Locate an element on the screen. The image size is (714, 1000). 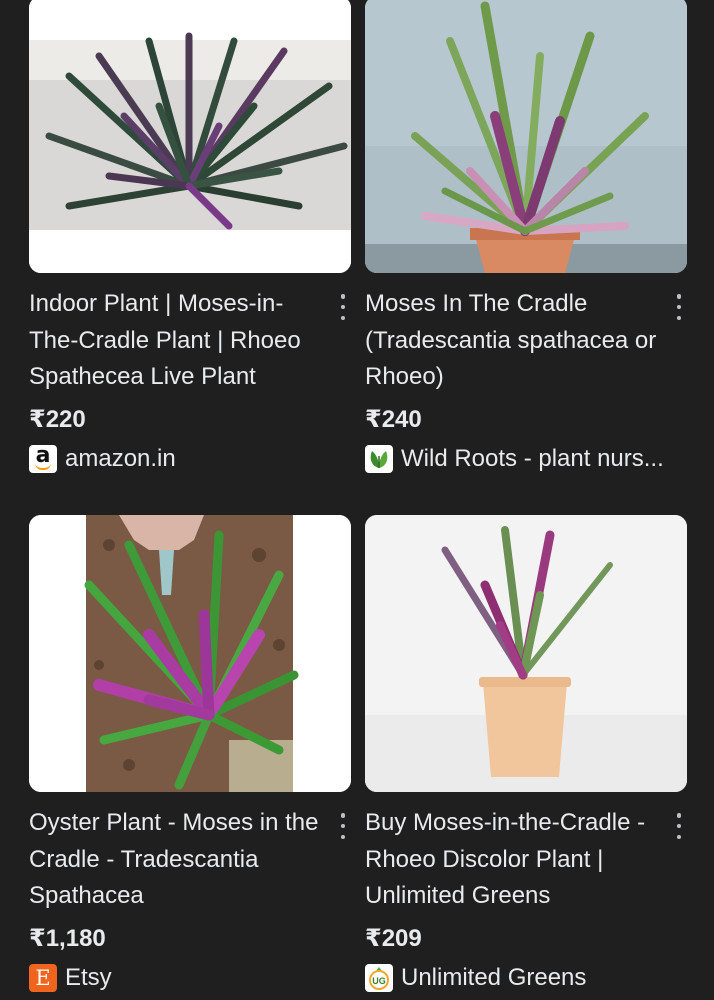
product-price: ₹1,180 is located at coordinates (67, 938).